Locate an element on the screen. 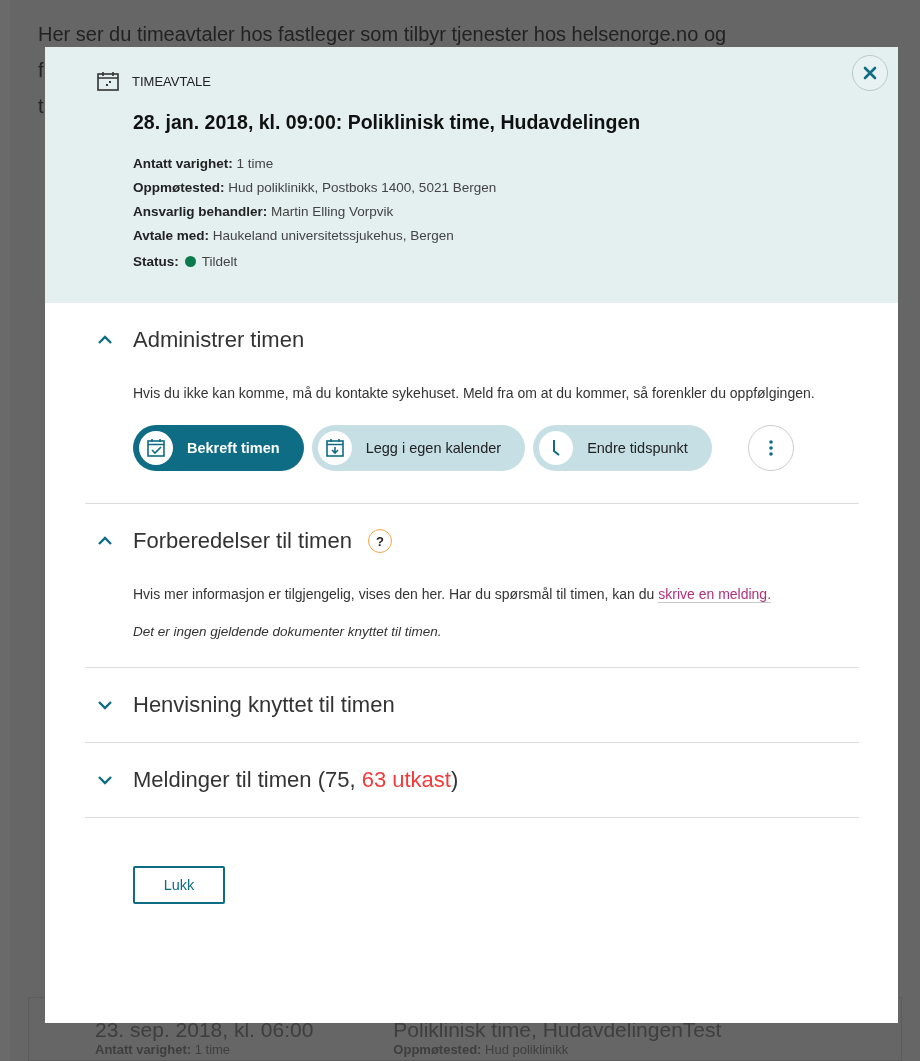  detail-text: Avtale med: Haukeland universitetssjukehus, Bergen is located at coordinates (294, 236).